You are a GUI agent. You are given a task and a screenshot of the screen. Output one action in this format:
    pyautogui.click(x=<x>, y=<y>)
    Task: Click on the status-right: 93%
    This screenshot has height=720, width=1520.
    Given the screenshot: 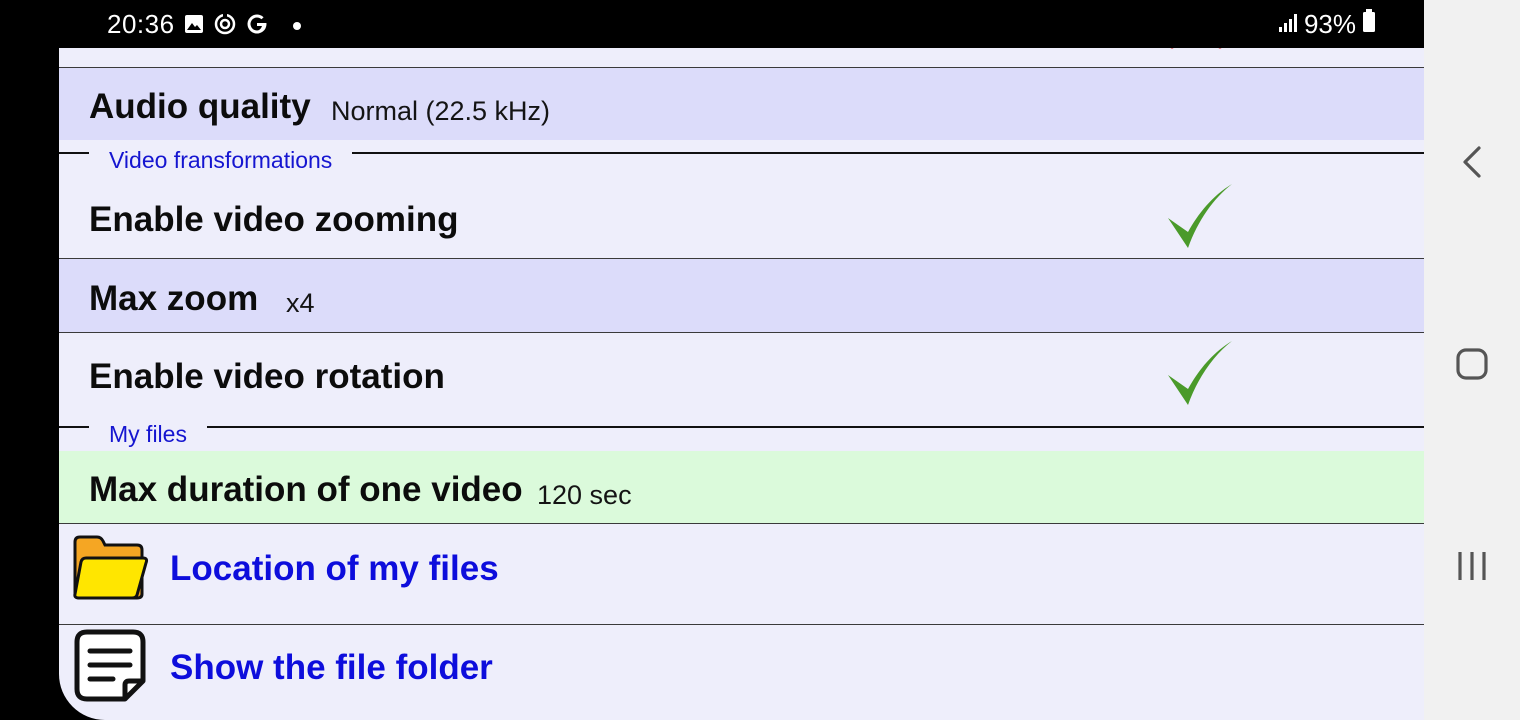 What is the action you would take?
    pyautogui.click(x=1327, y=24)
    